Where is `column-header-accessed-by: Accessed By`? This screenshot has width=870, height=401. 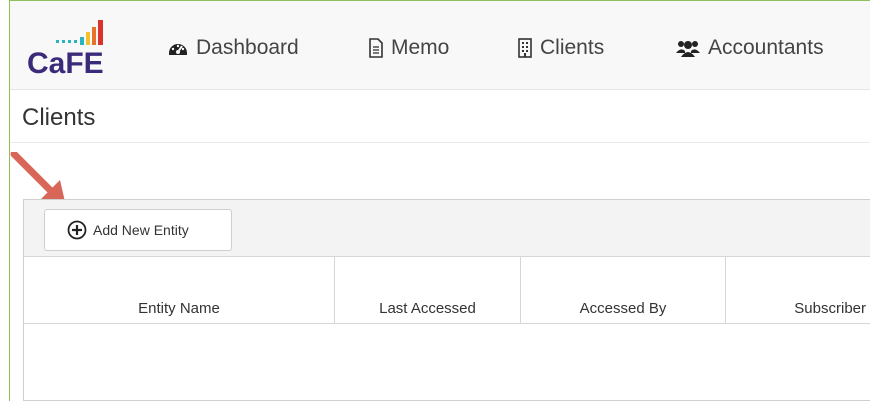 column-header-accessed-by: Accessed By is located at coordinates (623, 290).